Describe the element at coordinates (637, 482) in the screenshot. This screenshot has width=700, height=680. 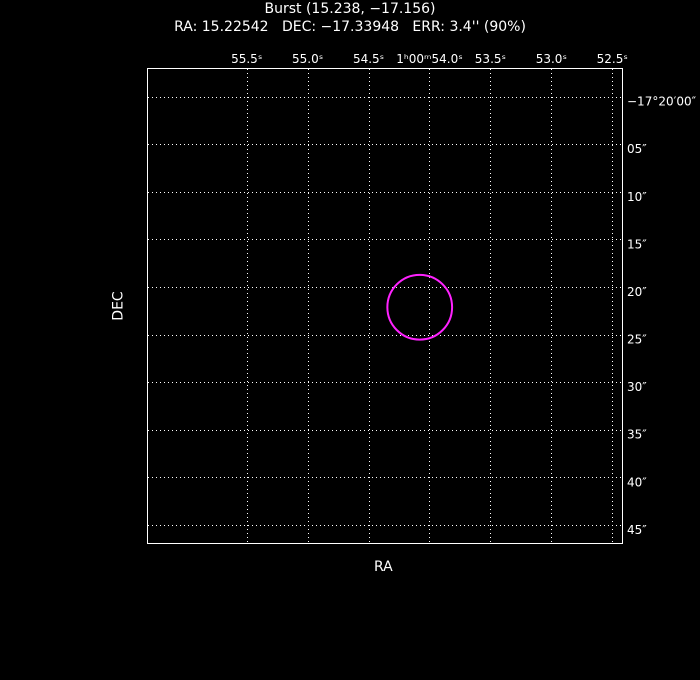
I see `y-tick-label: 40″` at that location.